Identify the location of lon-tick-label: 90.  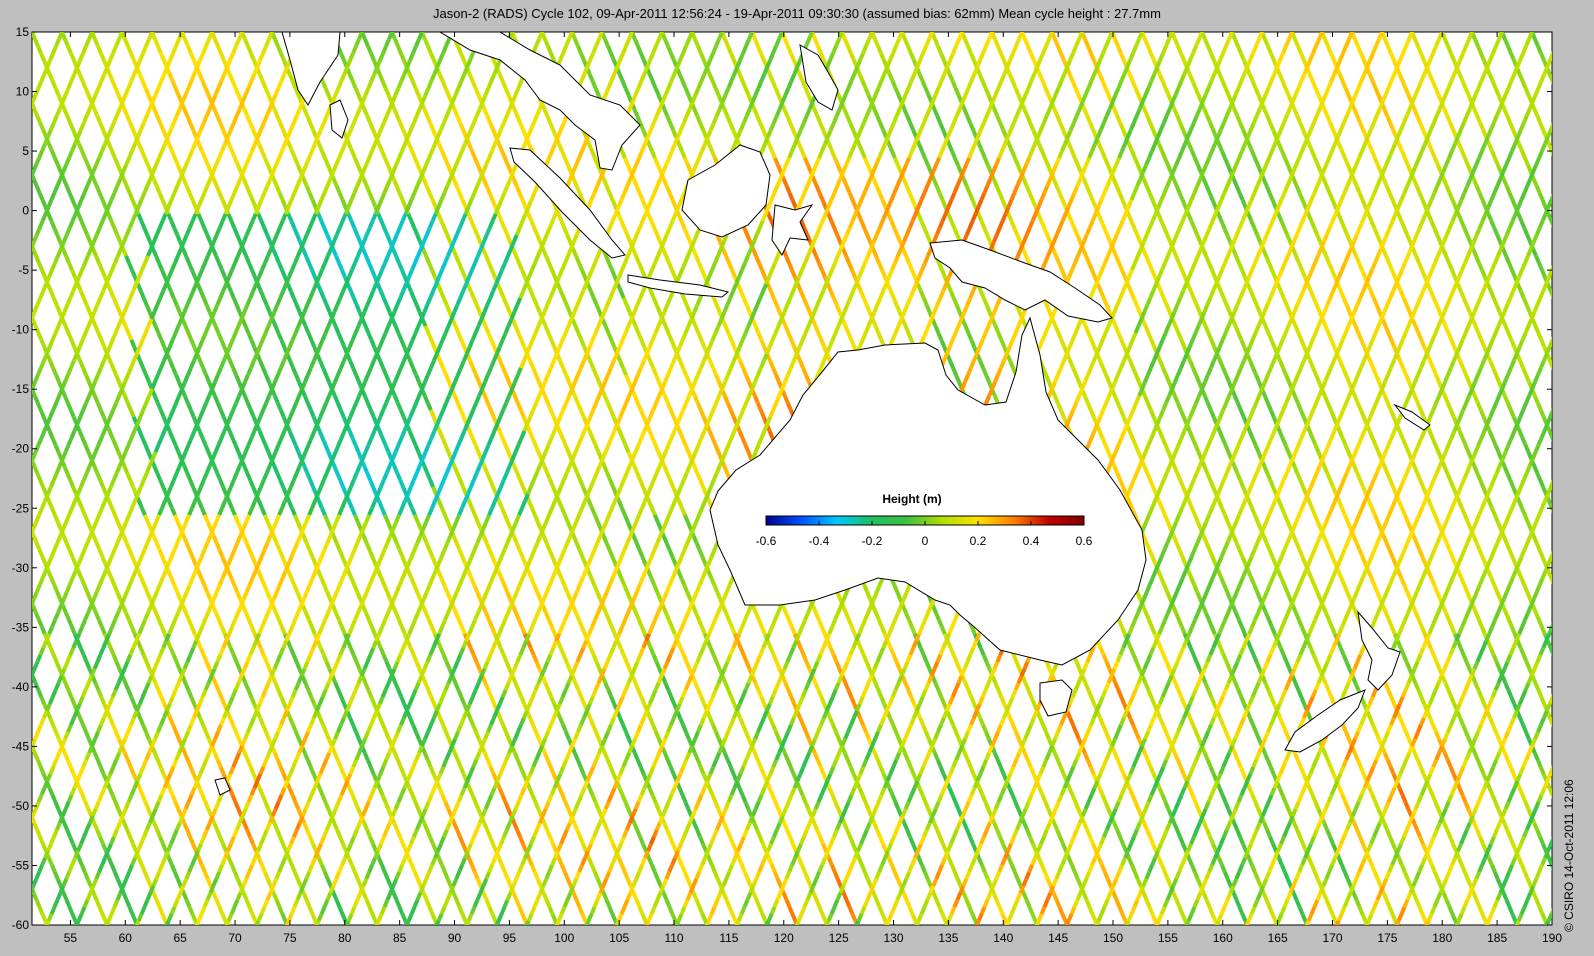
(455, 938).